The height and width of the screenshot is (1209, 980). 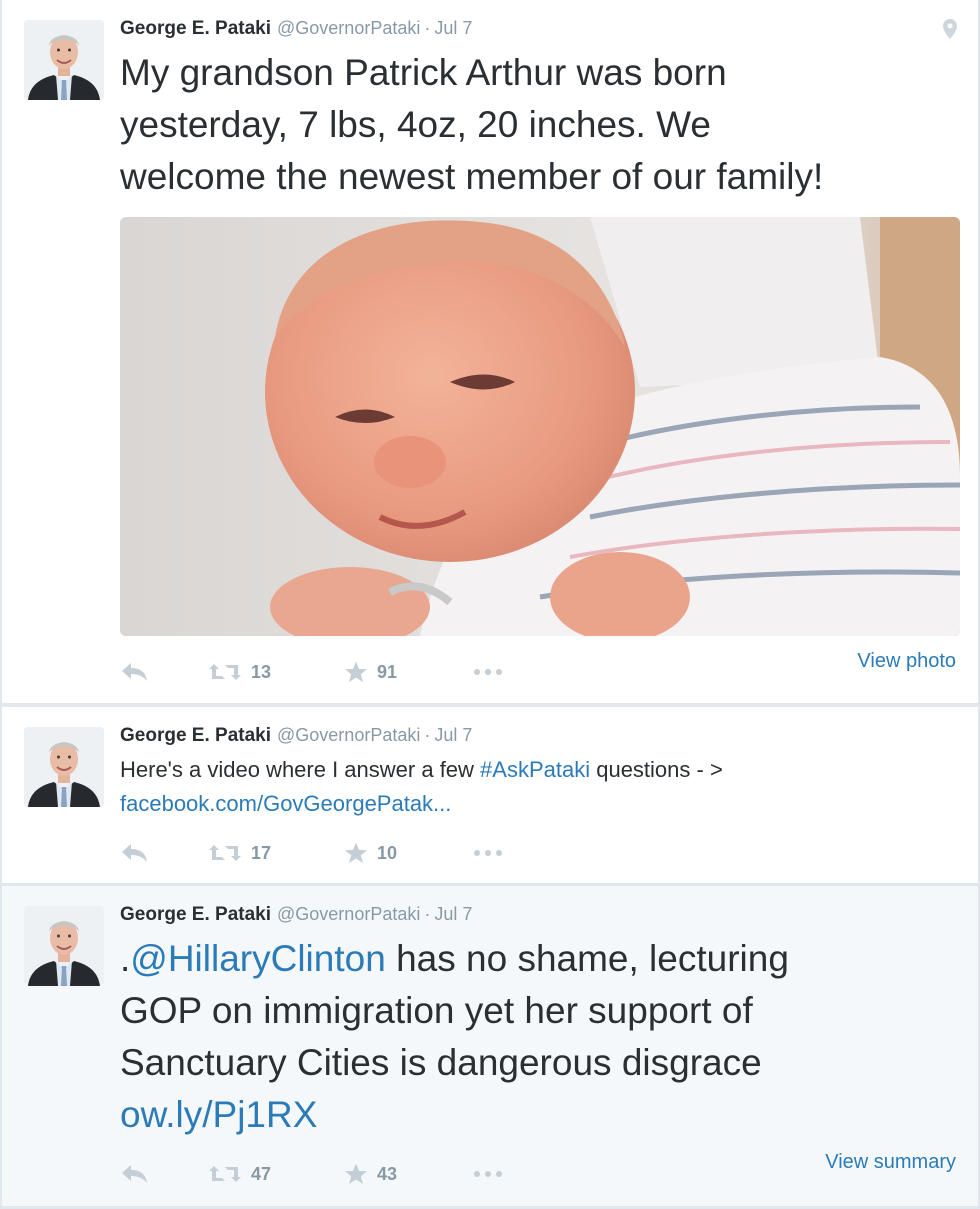 What do you see at coordinates (423, 72) in the screenshot?
I see `tweet-text-line: My grandson Patrick Arthur was born` at bounding box center [423, 72].